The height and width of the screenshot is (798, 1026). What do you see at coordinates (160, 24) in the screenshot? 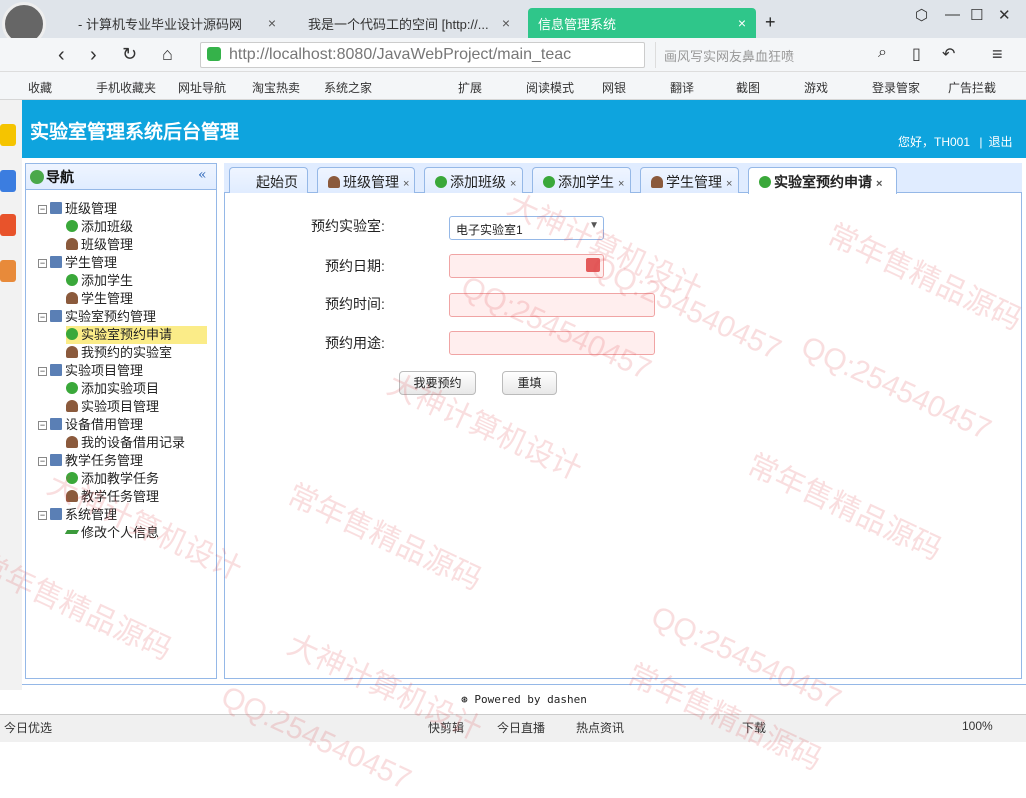
I see `browser-tab-label: - 计算机专业毕业设计源码网` at bounding box center [160, 24].